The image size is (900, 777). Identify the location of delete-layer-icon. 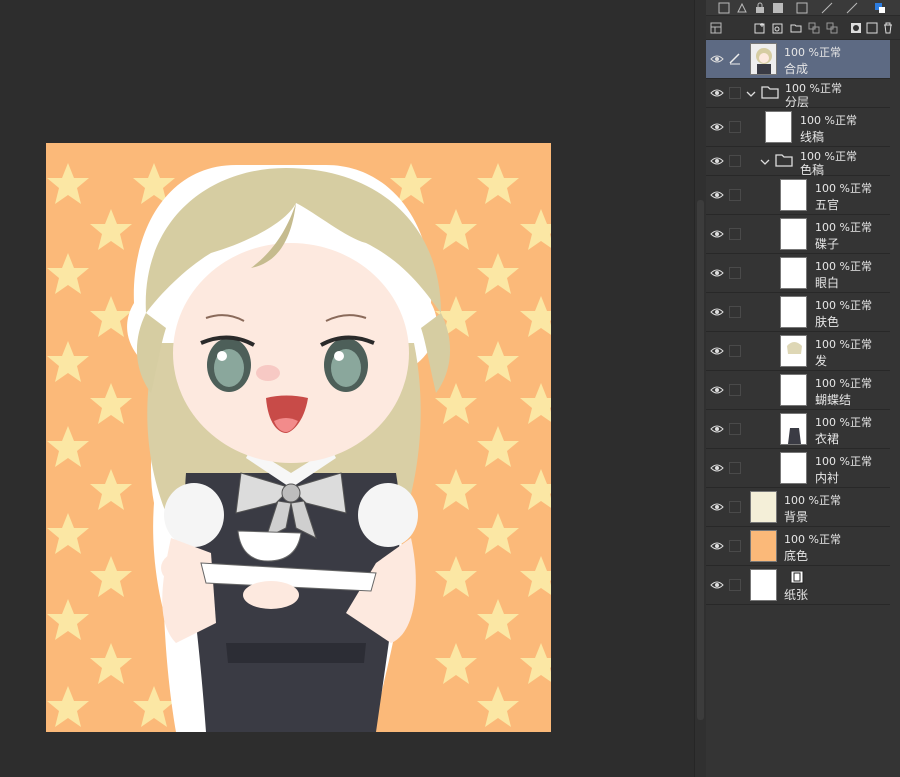
(888, 28).